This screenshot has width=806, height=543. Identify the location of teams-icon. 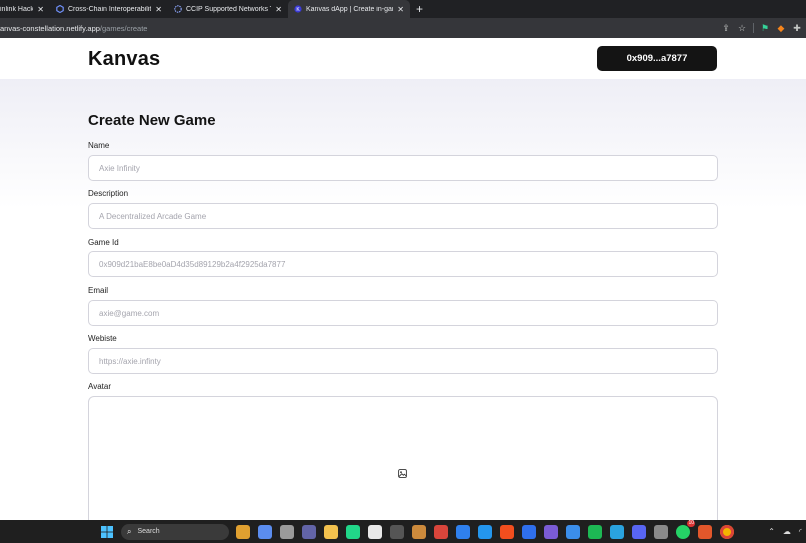
(309, 531).